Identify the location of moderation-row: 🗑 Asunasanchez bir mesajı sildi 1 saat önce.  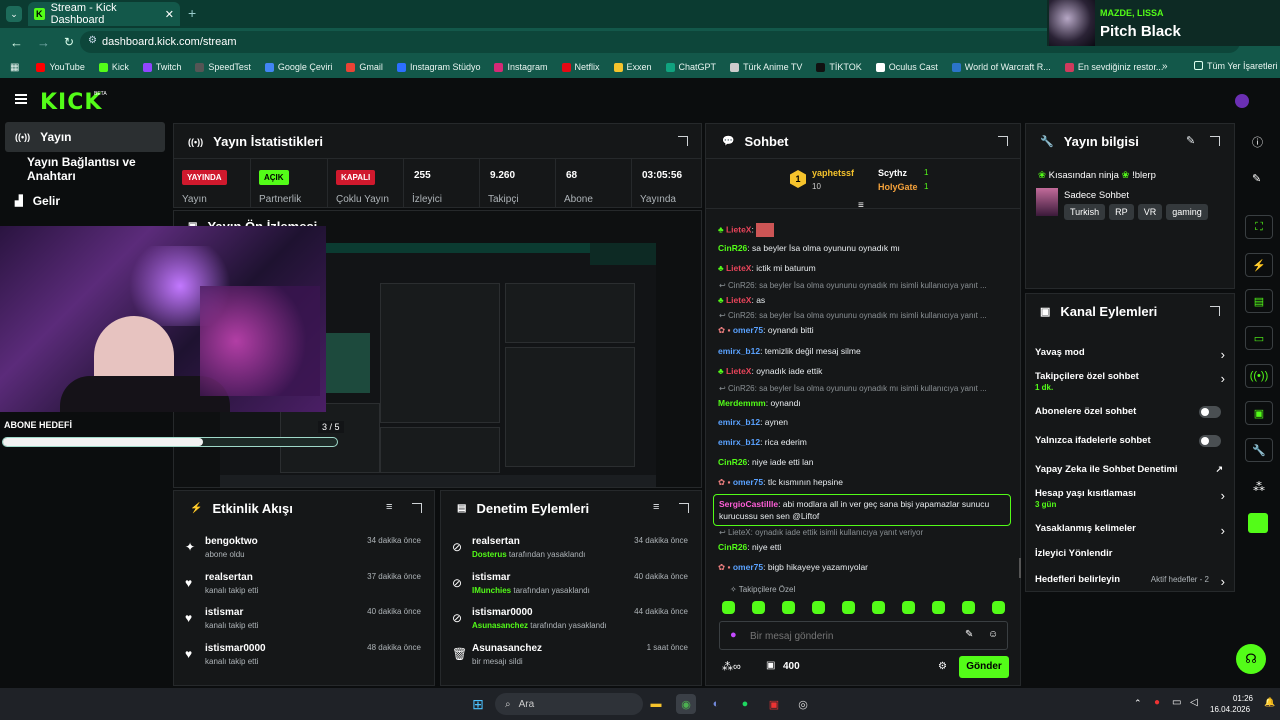
(570, 660).